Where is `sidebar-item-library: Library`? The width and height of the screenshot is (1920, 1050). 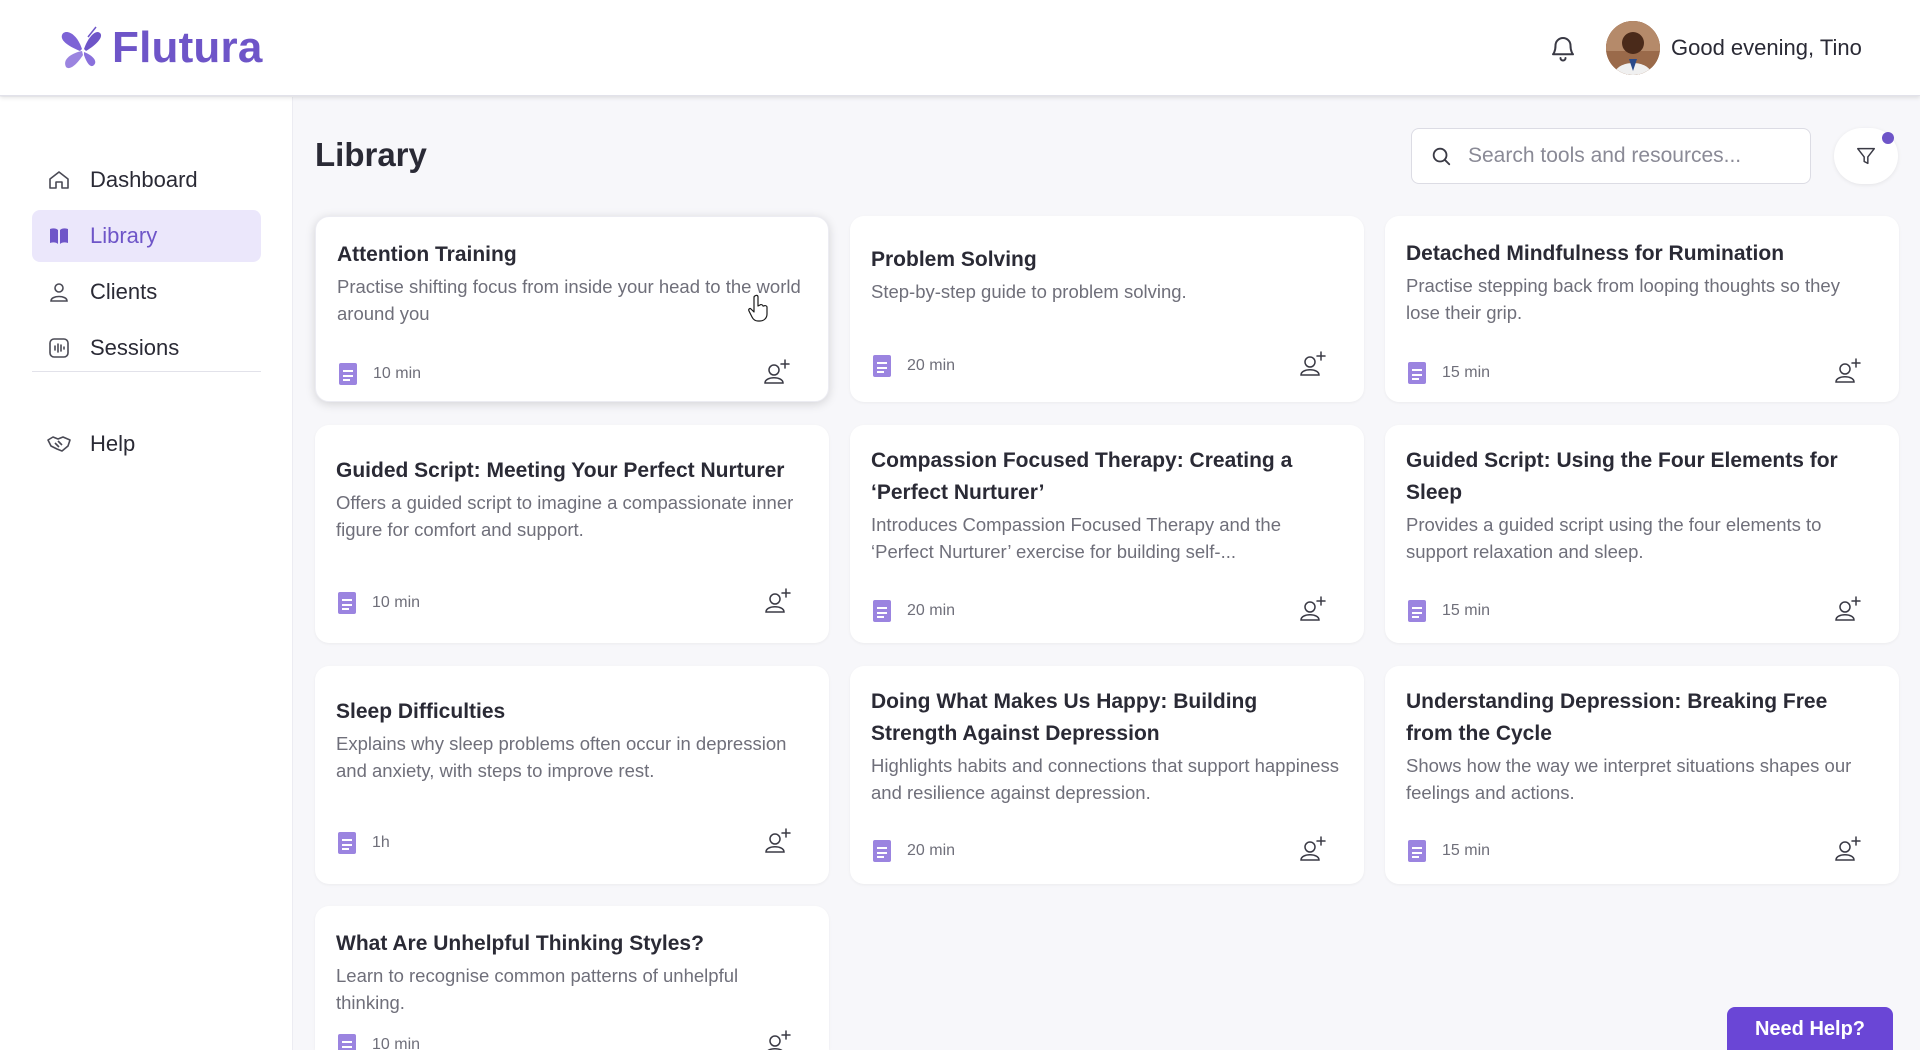 sidebar-item-library: Library is located at coordinates (146, 236).